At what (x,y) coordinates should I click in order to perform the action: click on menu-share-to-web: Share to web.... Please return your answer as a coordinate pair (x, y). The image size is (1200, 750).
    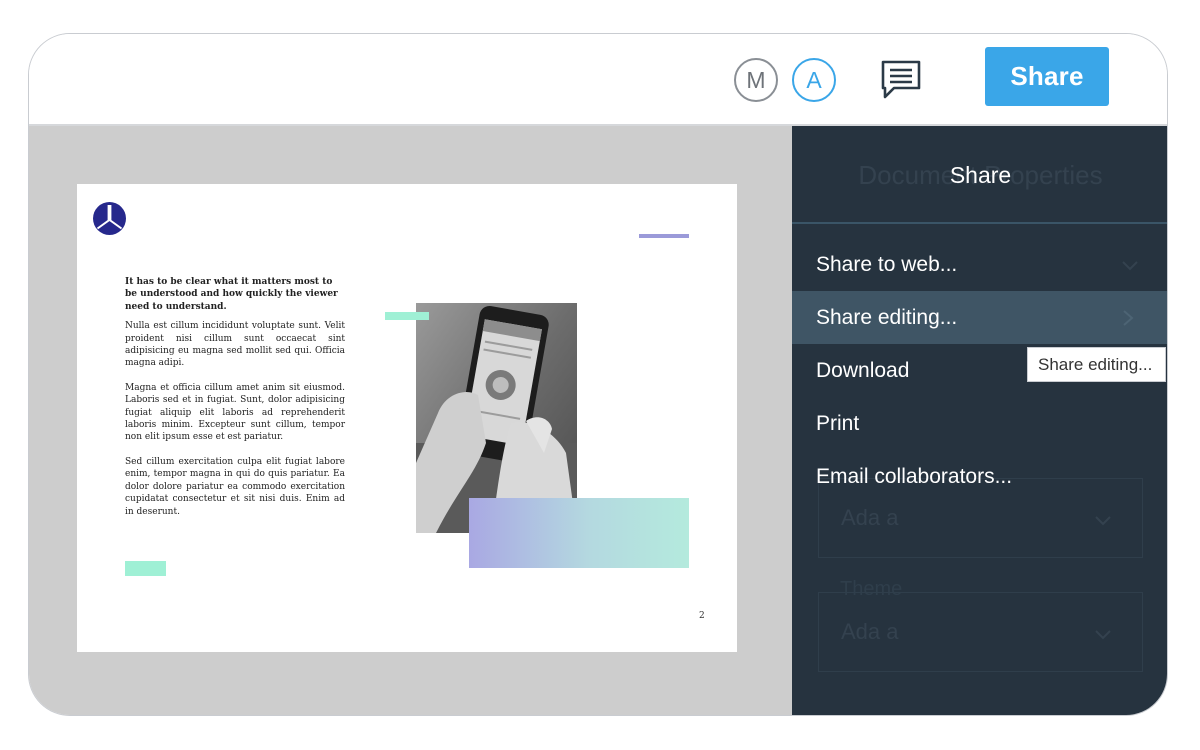
    Looking at the image, I should click on (979, 264).